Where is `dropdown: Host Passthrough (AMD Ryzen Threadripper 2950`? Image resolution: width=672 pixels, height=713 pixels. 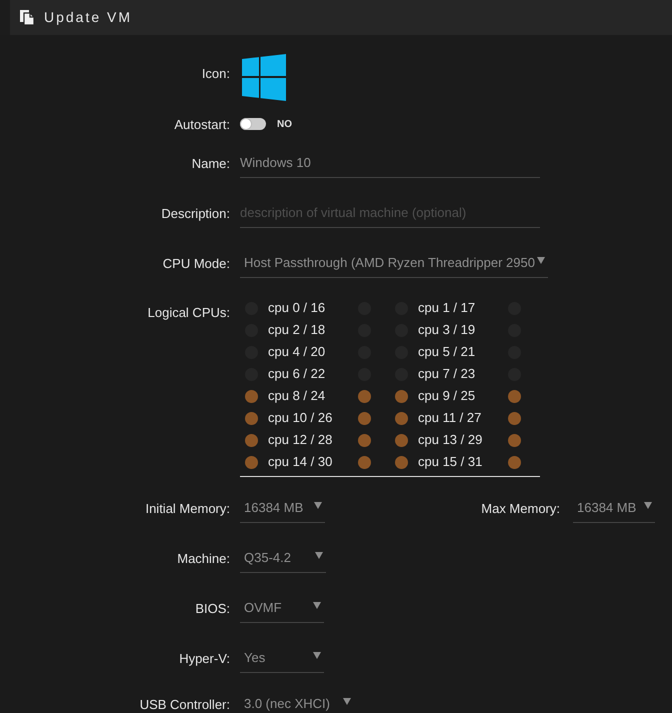 dropdown: Host Passthrough (AMD Ryzen Threadripper 2950 is located at coordinates (394, 263).